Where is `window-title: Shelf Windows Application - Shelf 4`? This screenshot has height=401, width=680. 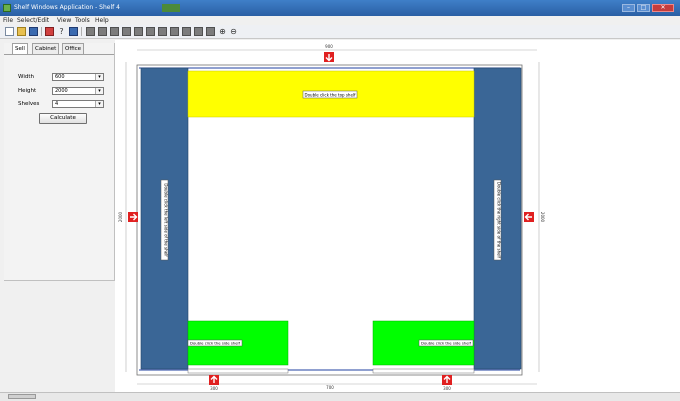 window-title: Shelf Windows Application - Shelf 4 is located at coordinates (67, 7).